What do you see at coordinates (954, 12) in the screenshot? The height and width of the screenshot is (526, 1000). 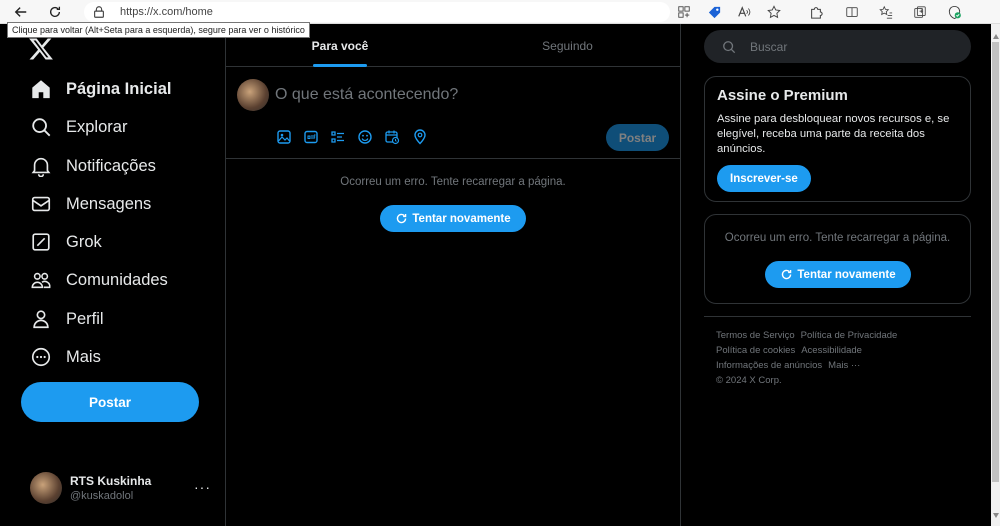 I see `browser-essentials-icon` at bounding box center [954, 12].